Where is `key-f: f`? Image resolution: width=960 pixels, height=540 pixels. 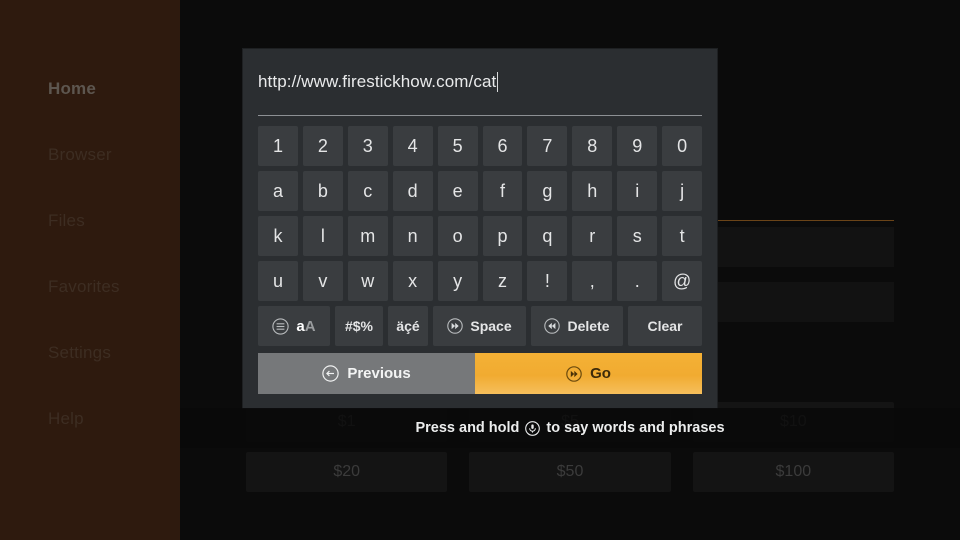 key-f: f is located at coordinates (502, 191).